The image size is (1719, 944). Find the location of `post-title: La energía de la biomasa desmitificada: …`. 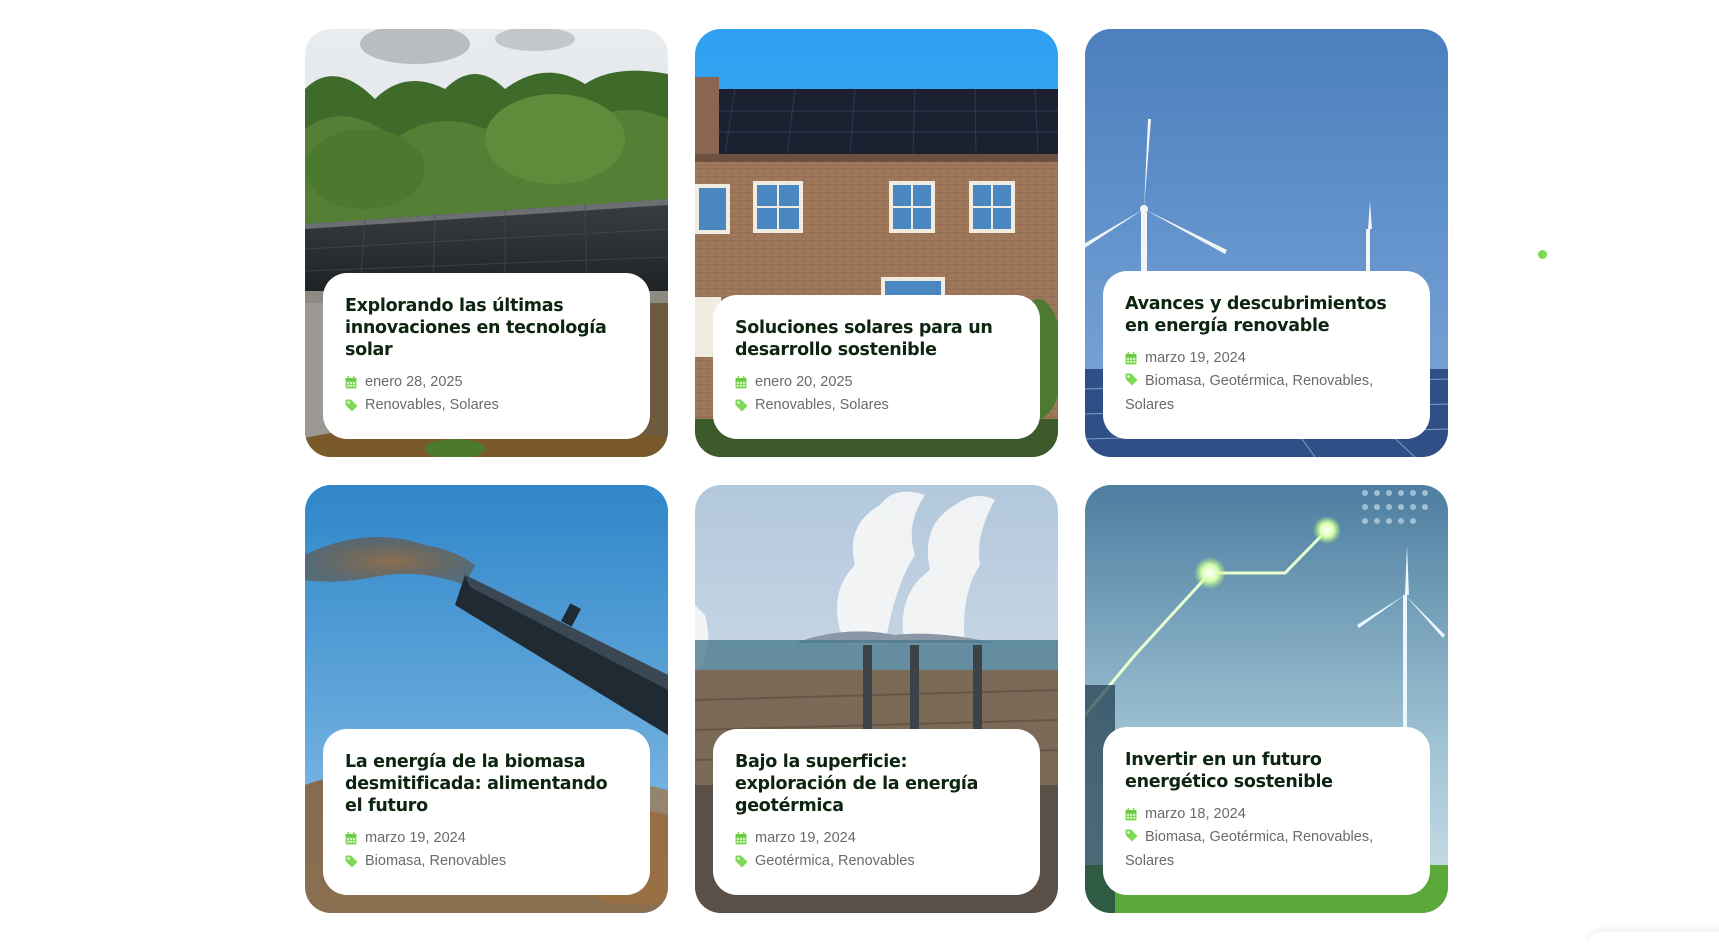

post-title: La energía de la biomasa desmitificada: … is located at coordinates (486, 784).